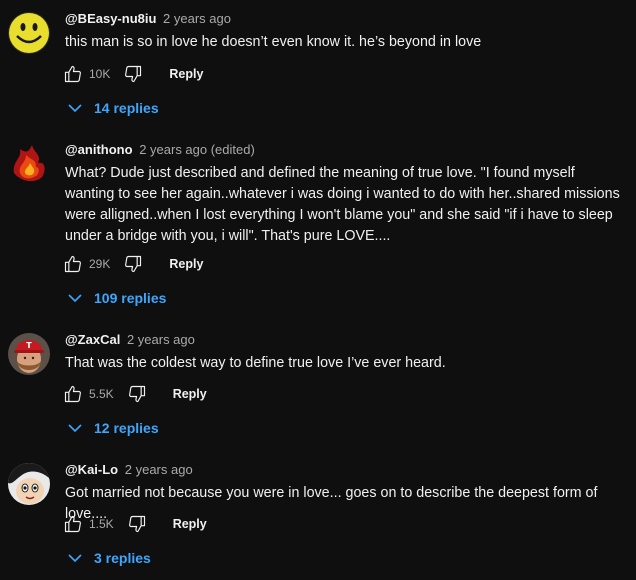  I want to click on comment-actions: 5.5K Reply, so click(134, 394).